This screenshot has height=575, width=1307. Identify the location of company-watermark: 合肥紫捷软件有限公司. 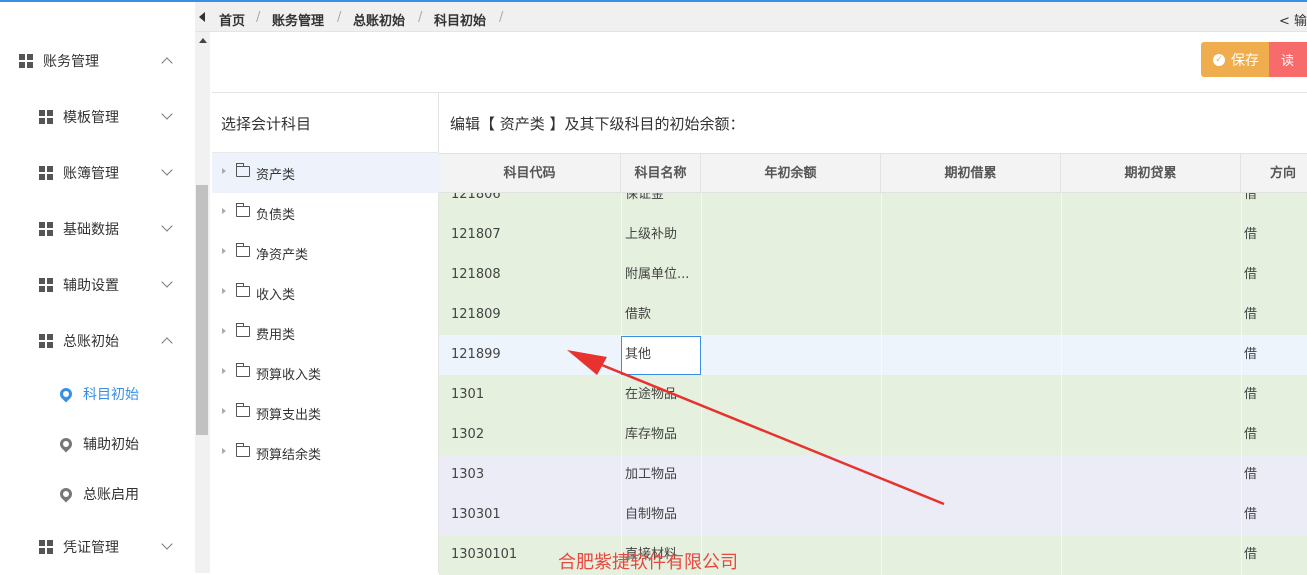
(648, 562).